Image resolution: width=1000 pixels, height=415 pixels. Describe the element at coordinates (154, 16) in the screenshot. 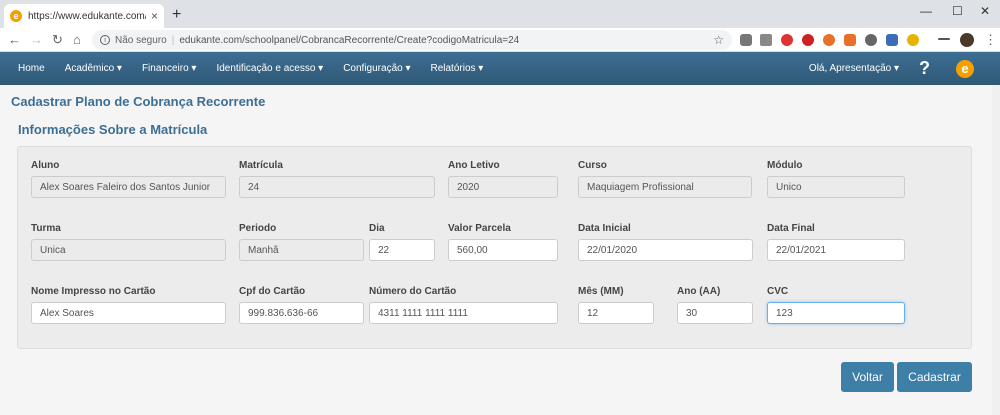

I see `close-tab-icon: ×` at that location.